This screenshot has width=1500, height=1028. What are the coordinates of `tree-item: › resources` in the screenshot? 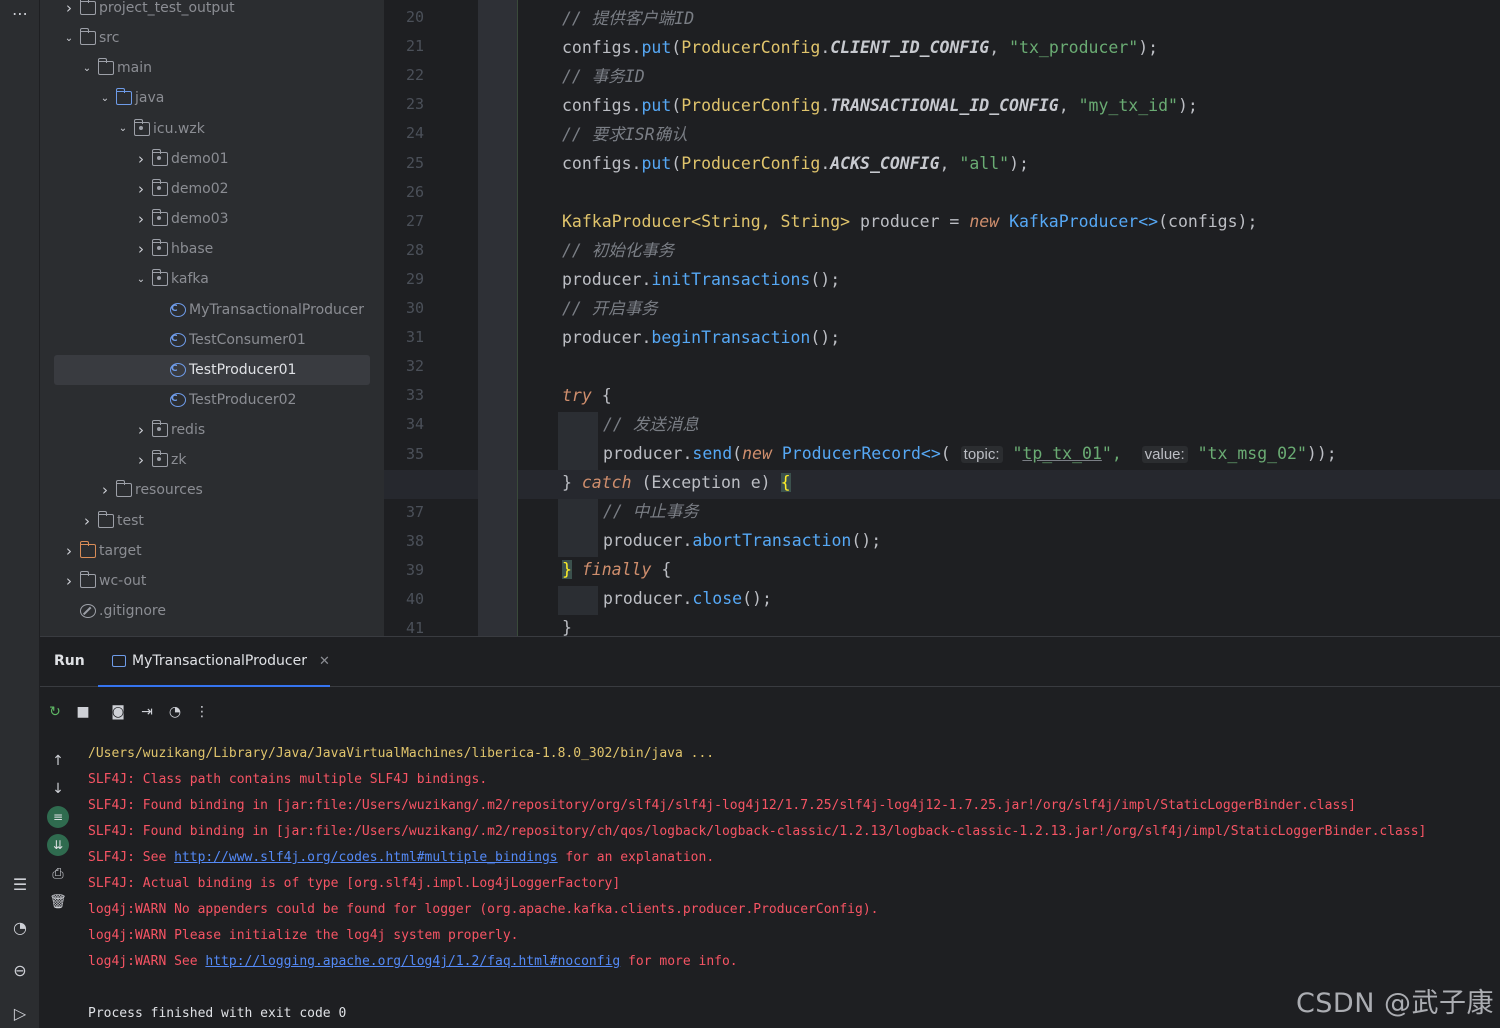 It's located at (205, 490).